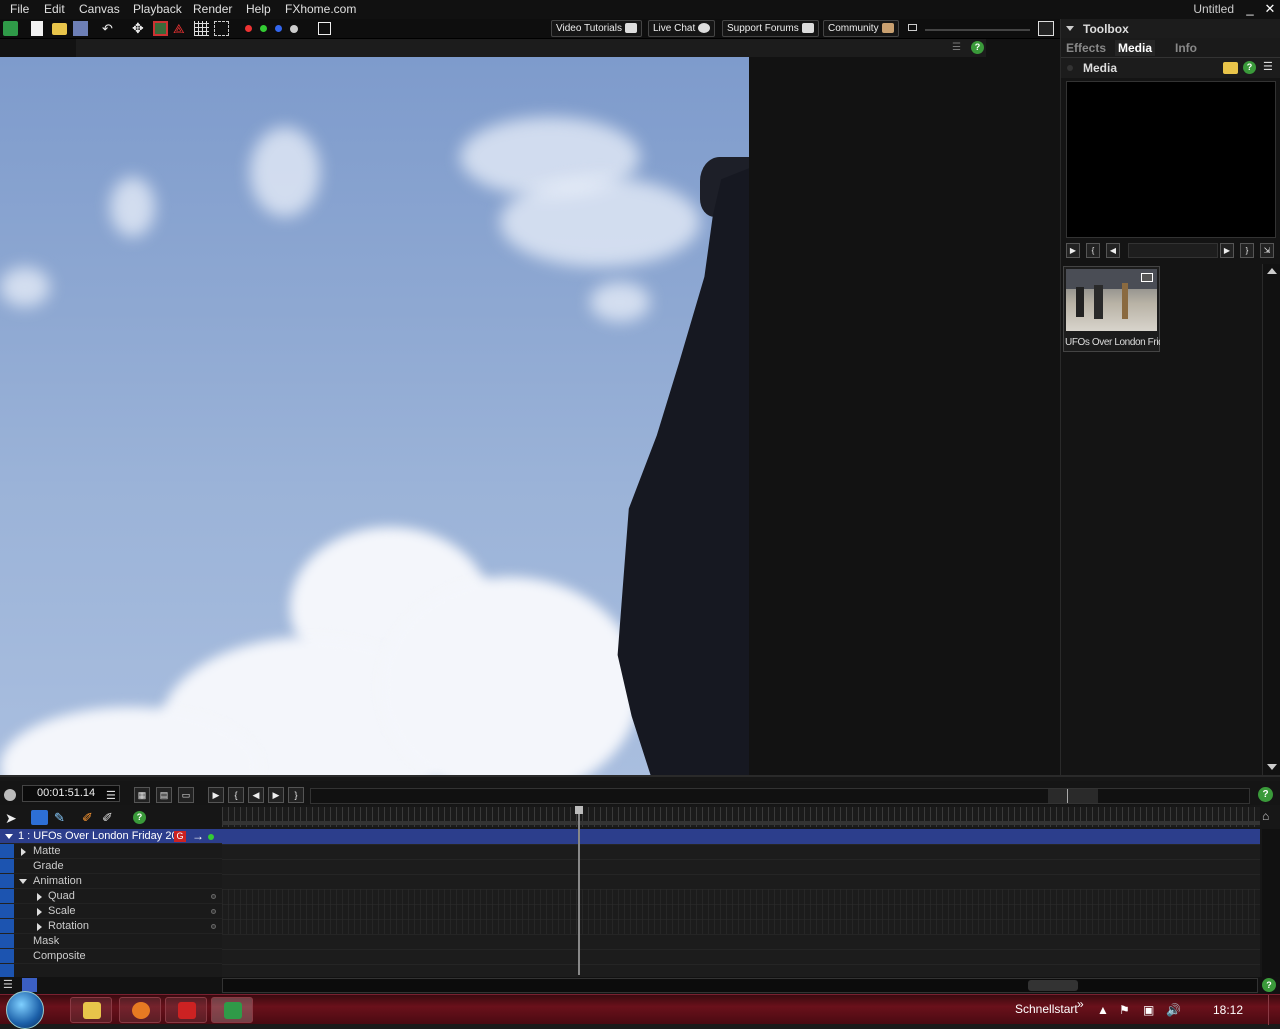  I want to click on pen-tool-icon: ✎, so click(59, 818).